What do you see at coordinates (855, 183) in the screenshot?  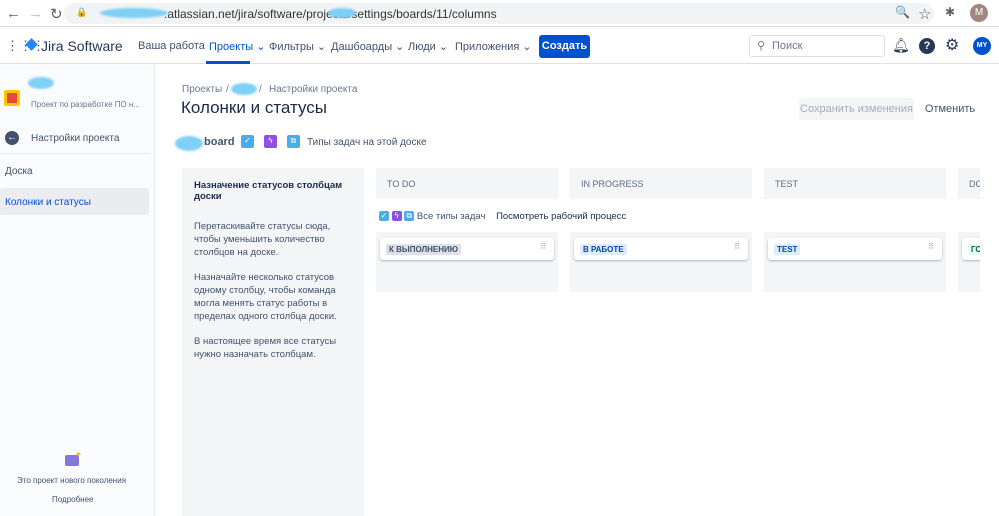 I see `column-header-test: TEST` at bounding box center [855, 183].